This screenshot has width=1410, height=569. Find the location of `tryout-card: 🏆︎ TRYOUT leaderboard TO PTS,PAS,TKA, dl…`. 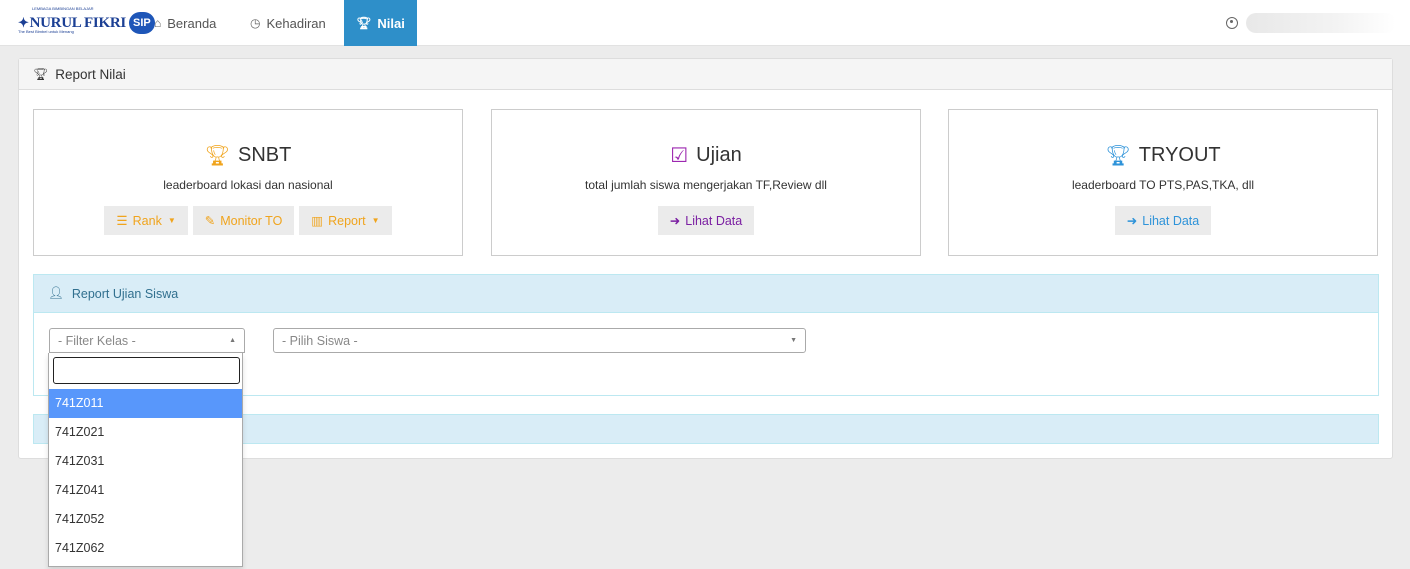

tryout-card: 🏆︎ TRYOUT leaderboard TO PTS,PAS,TKA, dl… is located at coordinates (1163, 182).